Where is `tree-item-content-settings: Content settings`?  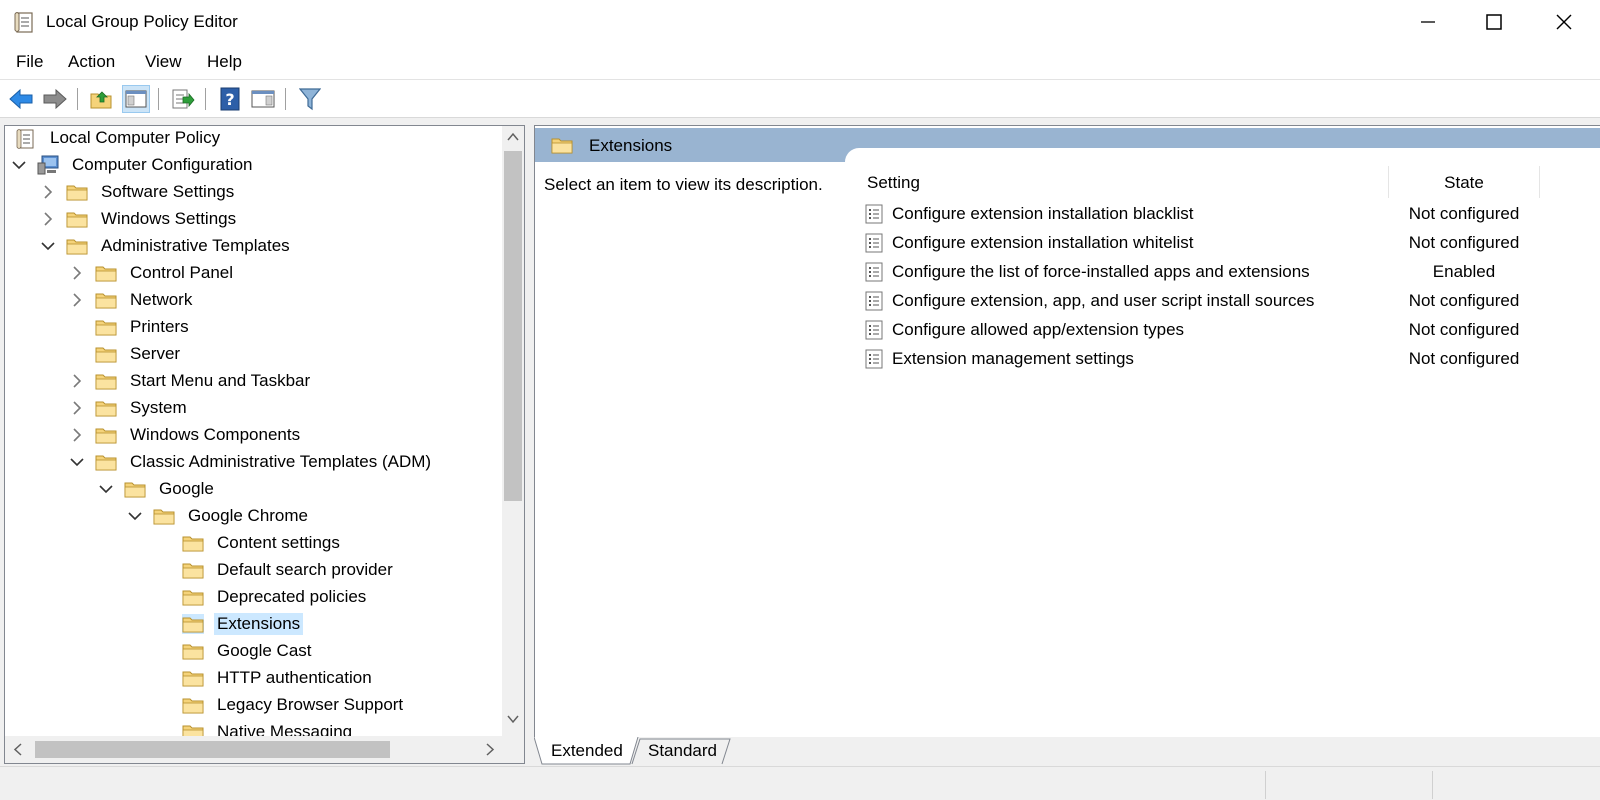 tree-item-content-settings: Content settings is located at coordinates (249, 543).